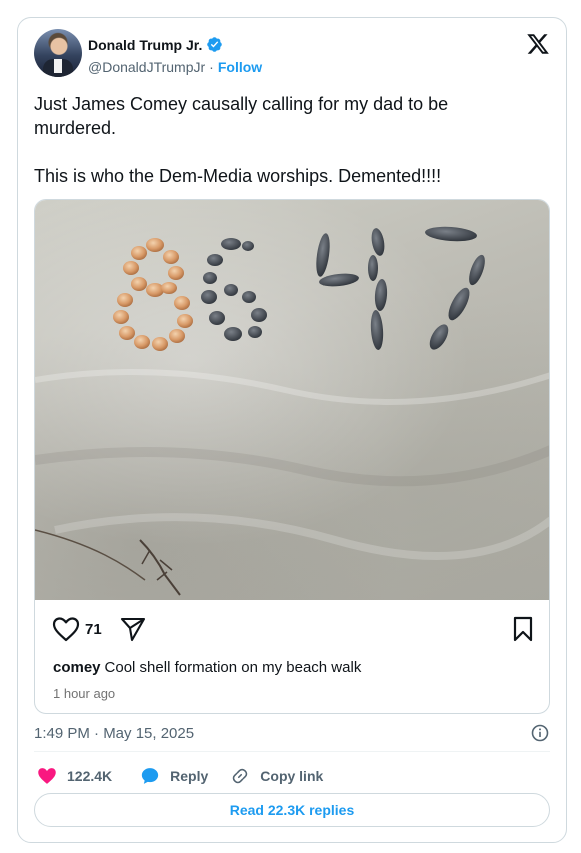  I want to click on author-name-row: Donald Trump Jr., so click(175, 44).